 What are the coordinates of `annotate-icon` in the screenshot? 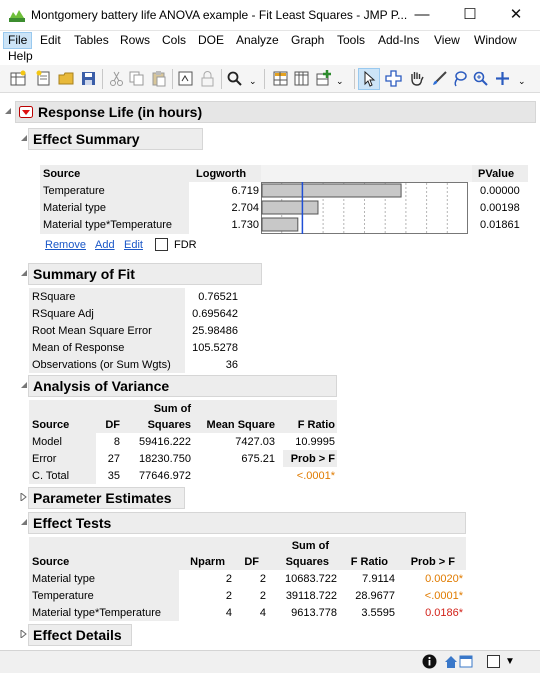 It's located at (502, 78).